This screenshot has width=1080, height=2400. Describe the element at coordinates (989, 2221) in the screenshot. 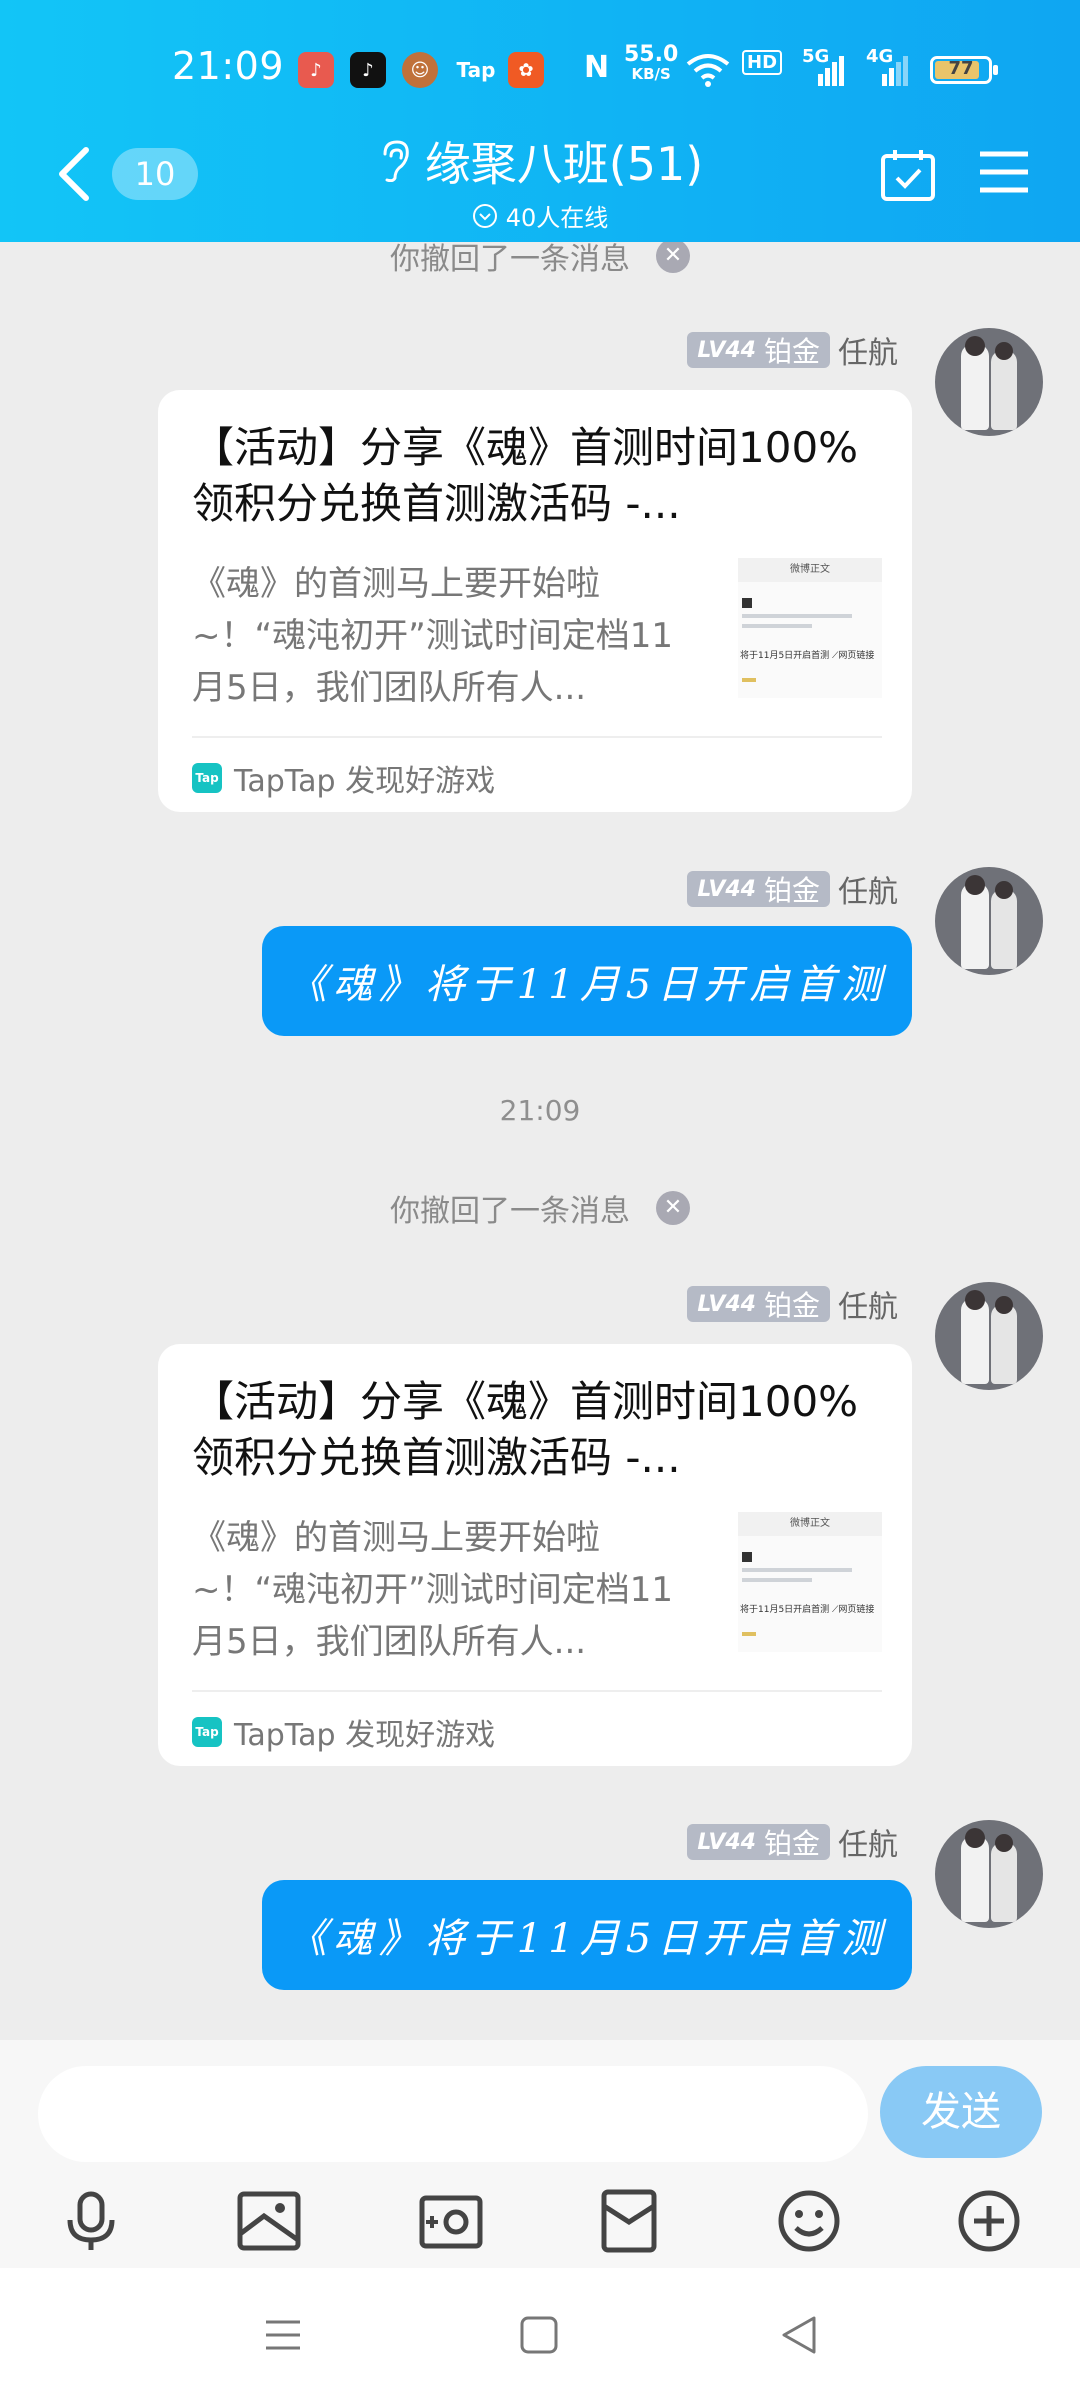

I see `plus-icon` at that location.